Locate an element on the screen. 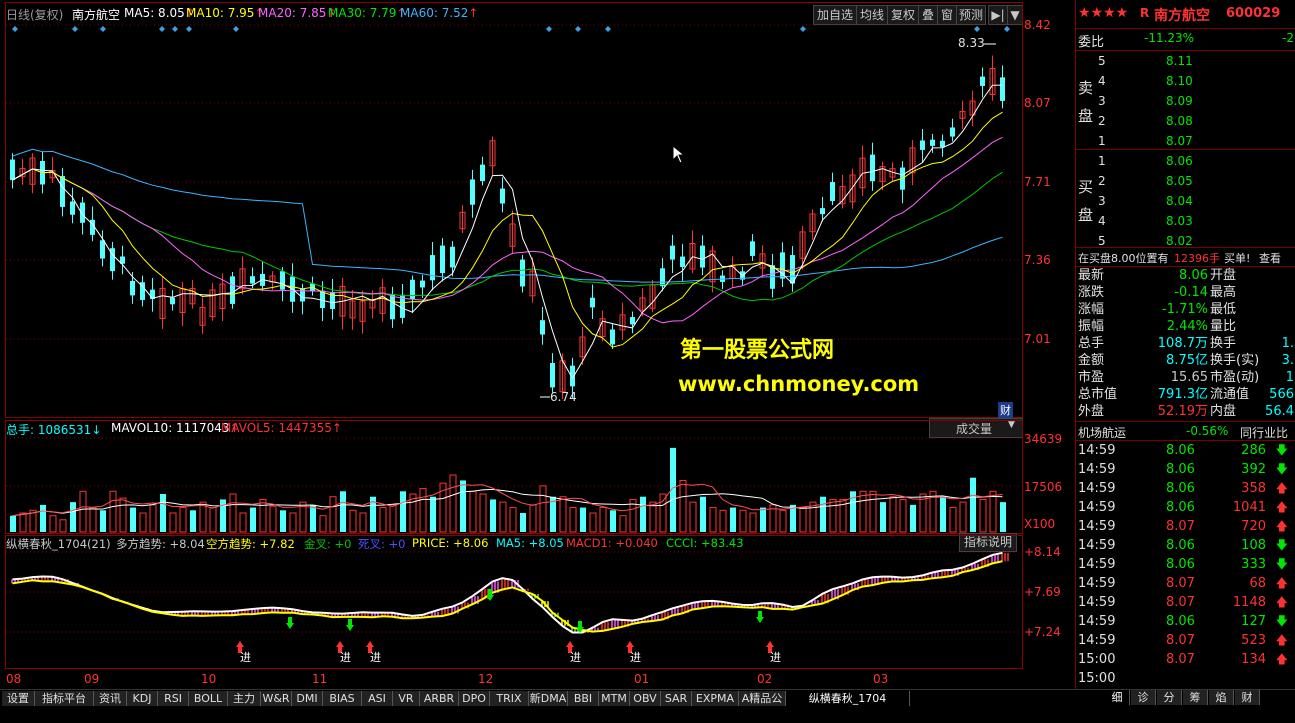  tick-time: 14:59 is located at coordinates (1097, 507).